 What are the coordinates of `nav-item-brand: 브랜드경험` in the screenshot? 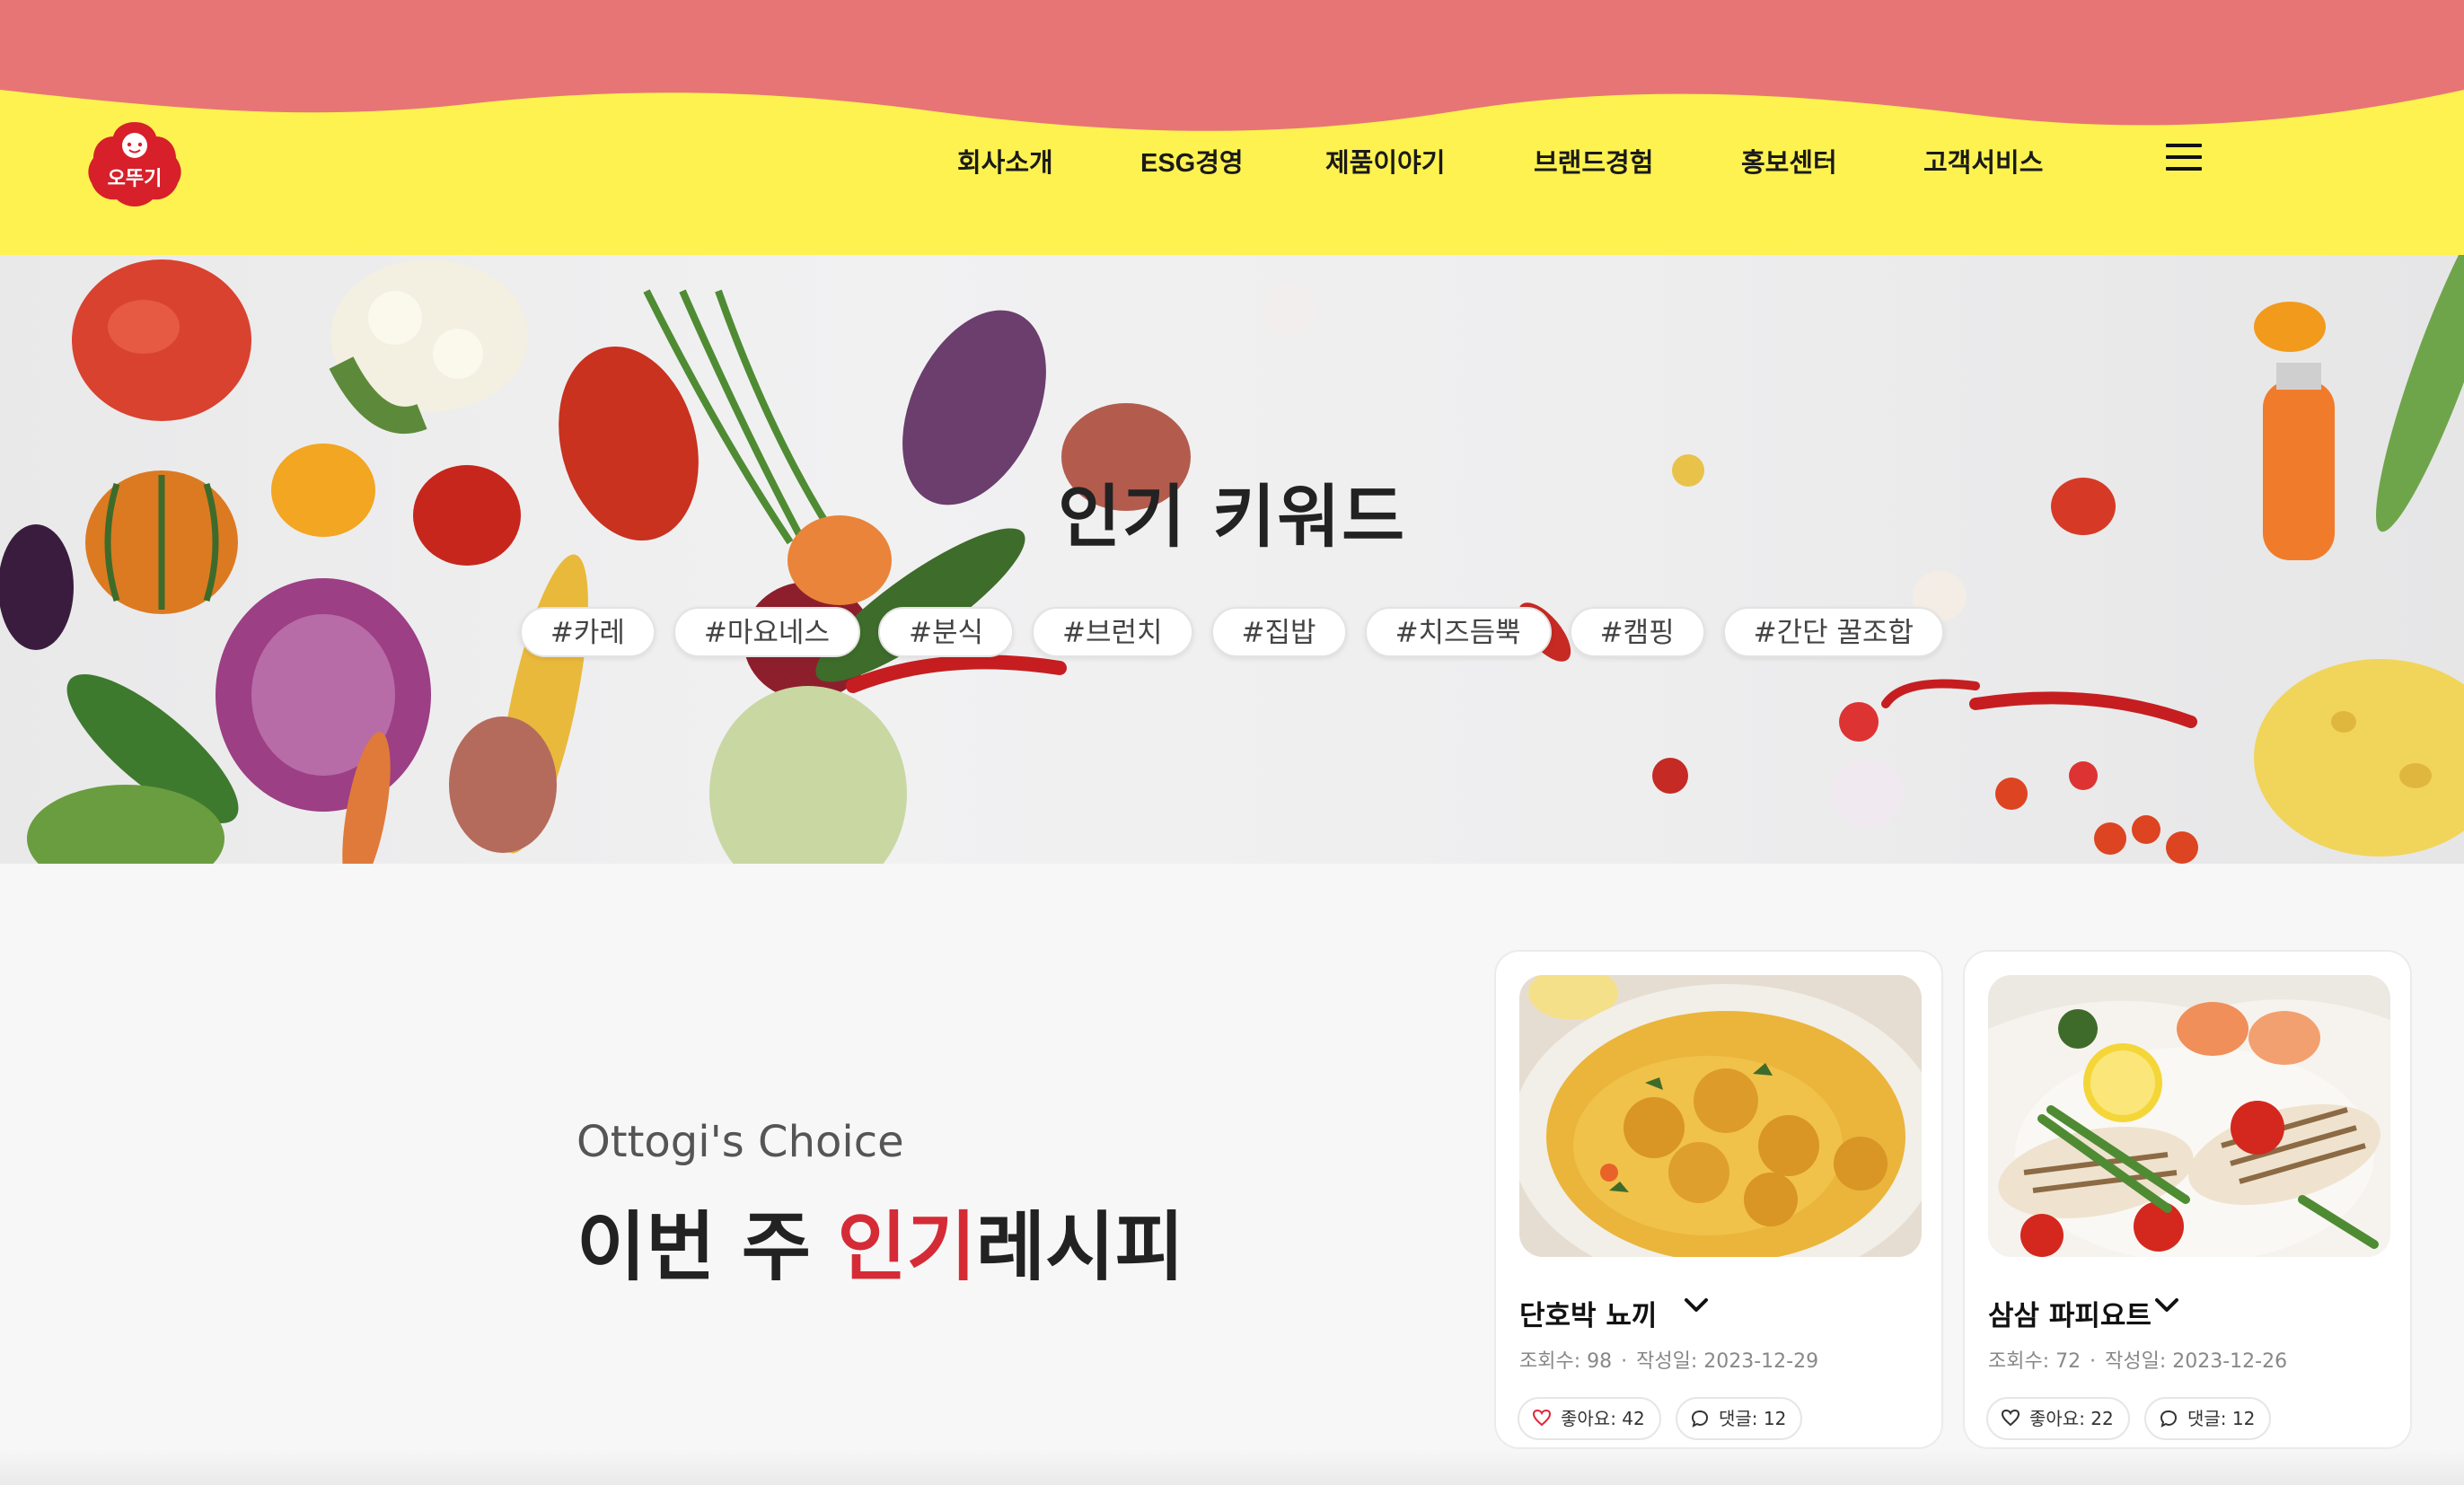 It's located at (1593, 161).